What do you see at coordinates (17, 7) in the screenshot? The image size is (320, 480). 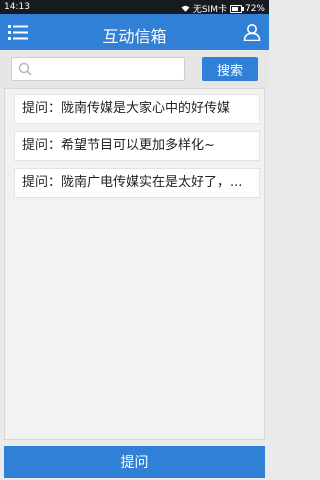 I see `status-time: 14:13` at bounding box center [17, 7].